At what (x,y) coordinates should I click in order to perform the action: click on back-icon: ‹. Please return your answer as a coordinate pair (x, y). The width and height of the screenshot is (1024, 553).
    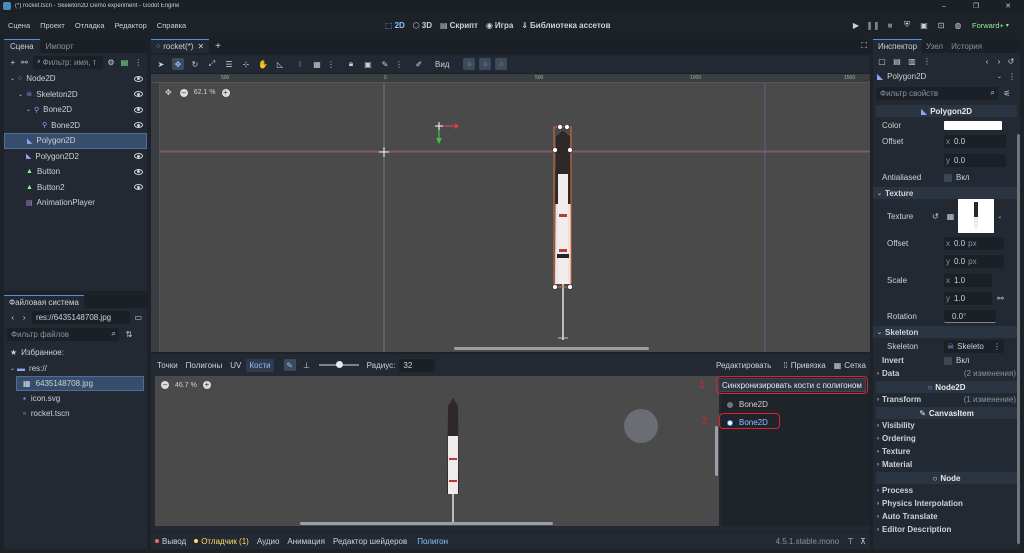
    Looking at the image, I should click on (12, 317).